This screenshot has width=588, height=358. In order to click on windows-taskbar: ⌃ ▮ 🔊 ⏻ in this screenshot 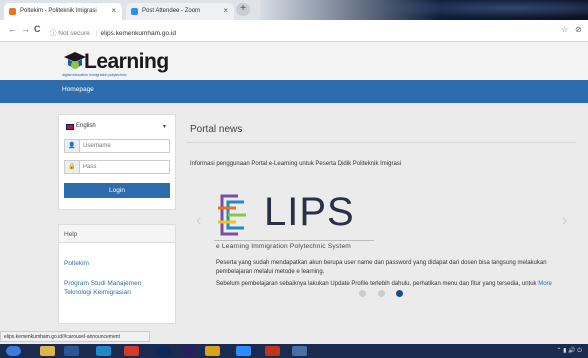, I will do `click(294, 351)`.